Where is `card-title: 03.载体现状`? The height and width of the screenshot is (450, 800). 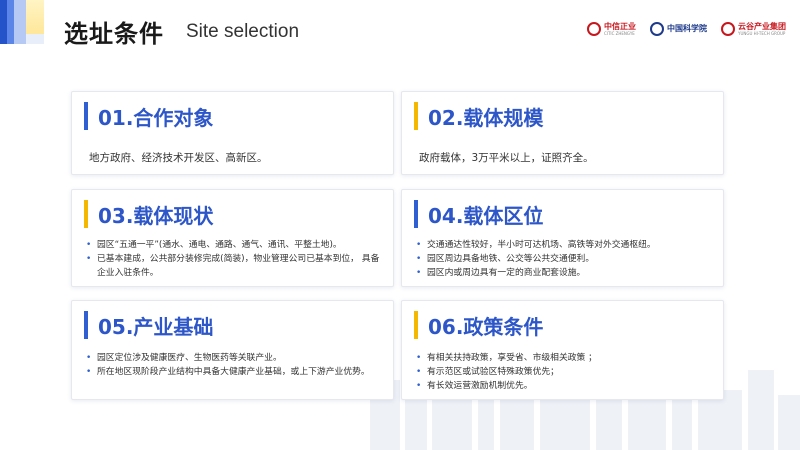 card-title: 03.载体现状 is located at coordinates (156, 215).